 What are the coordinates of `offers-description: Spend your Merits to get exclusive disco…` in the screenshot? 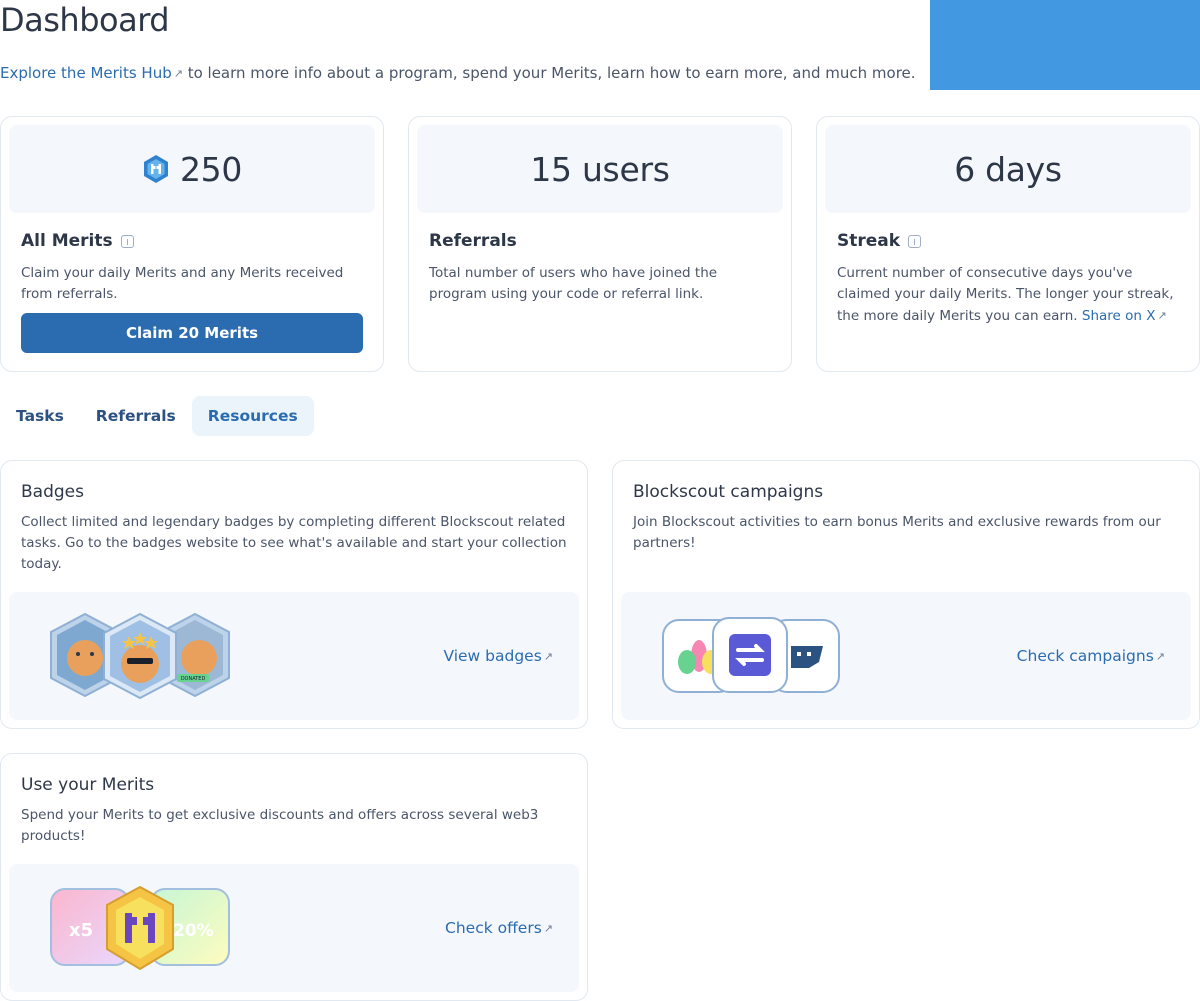 It's located at (280, 825).